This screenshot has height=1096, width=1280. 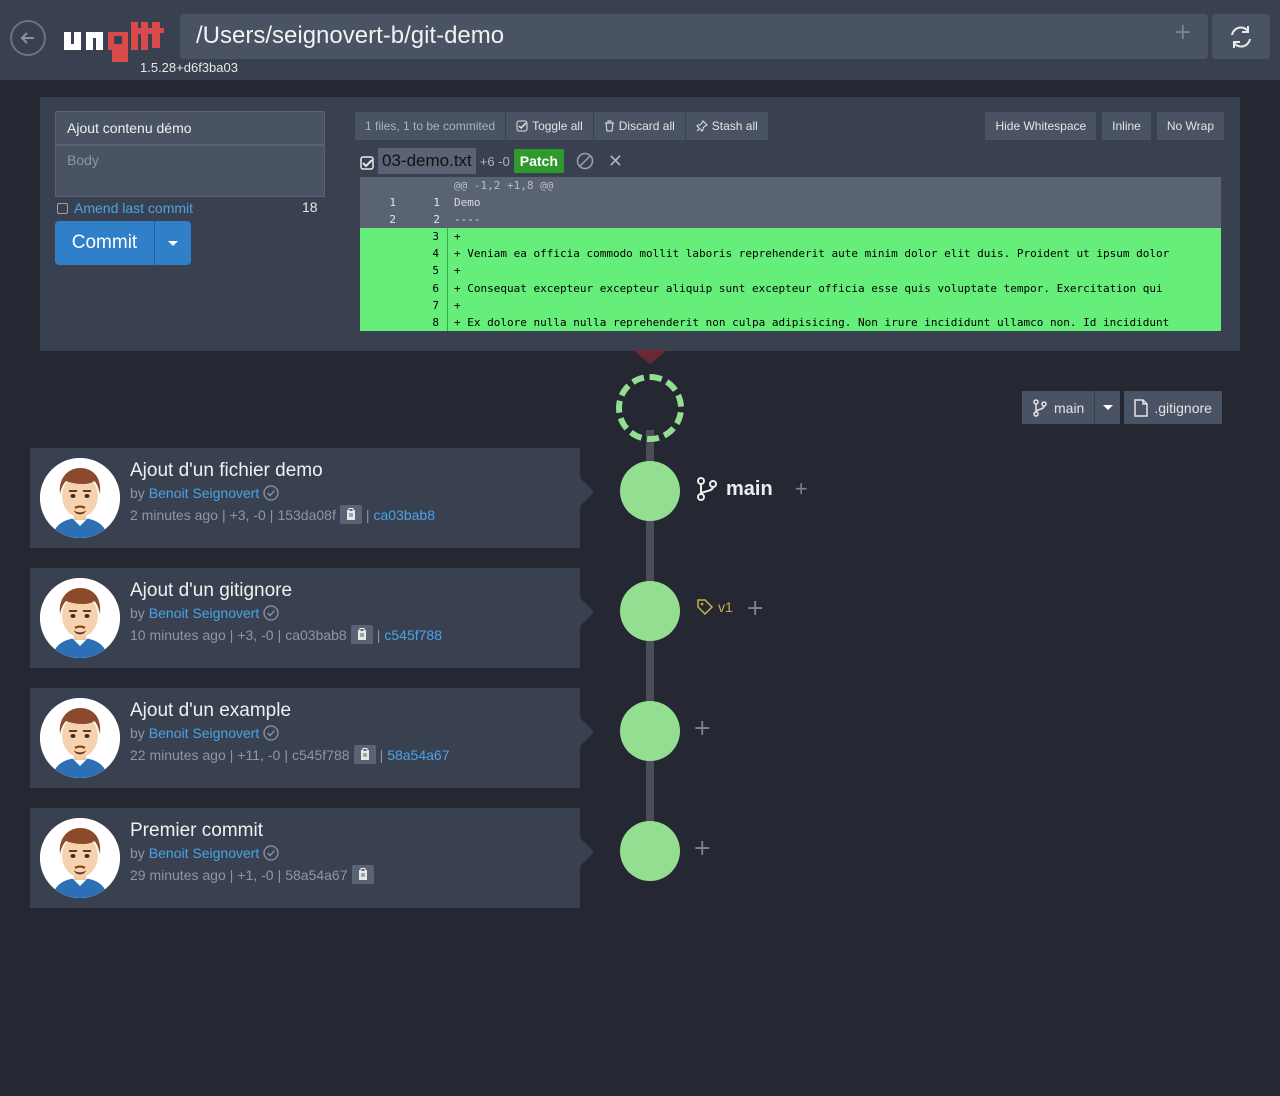 What do you see at coordinates (426, 288) in the screenshot?
I see `diff-new-line-number: 6` at bounding box center [426, 288].